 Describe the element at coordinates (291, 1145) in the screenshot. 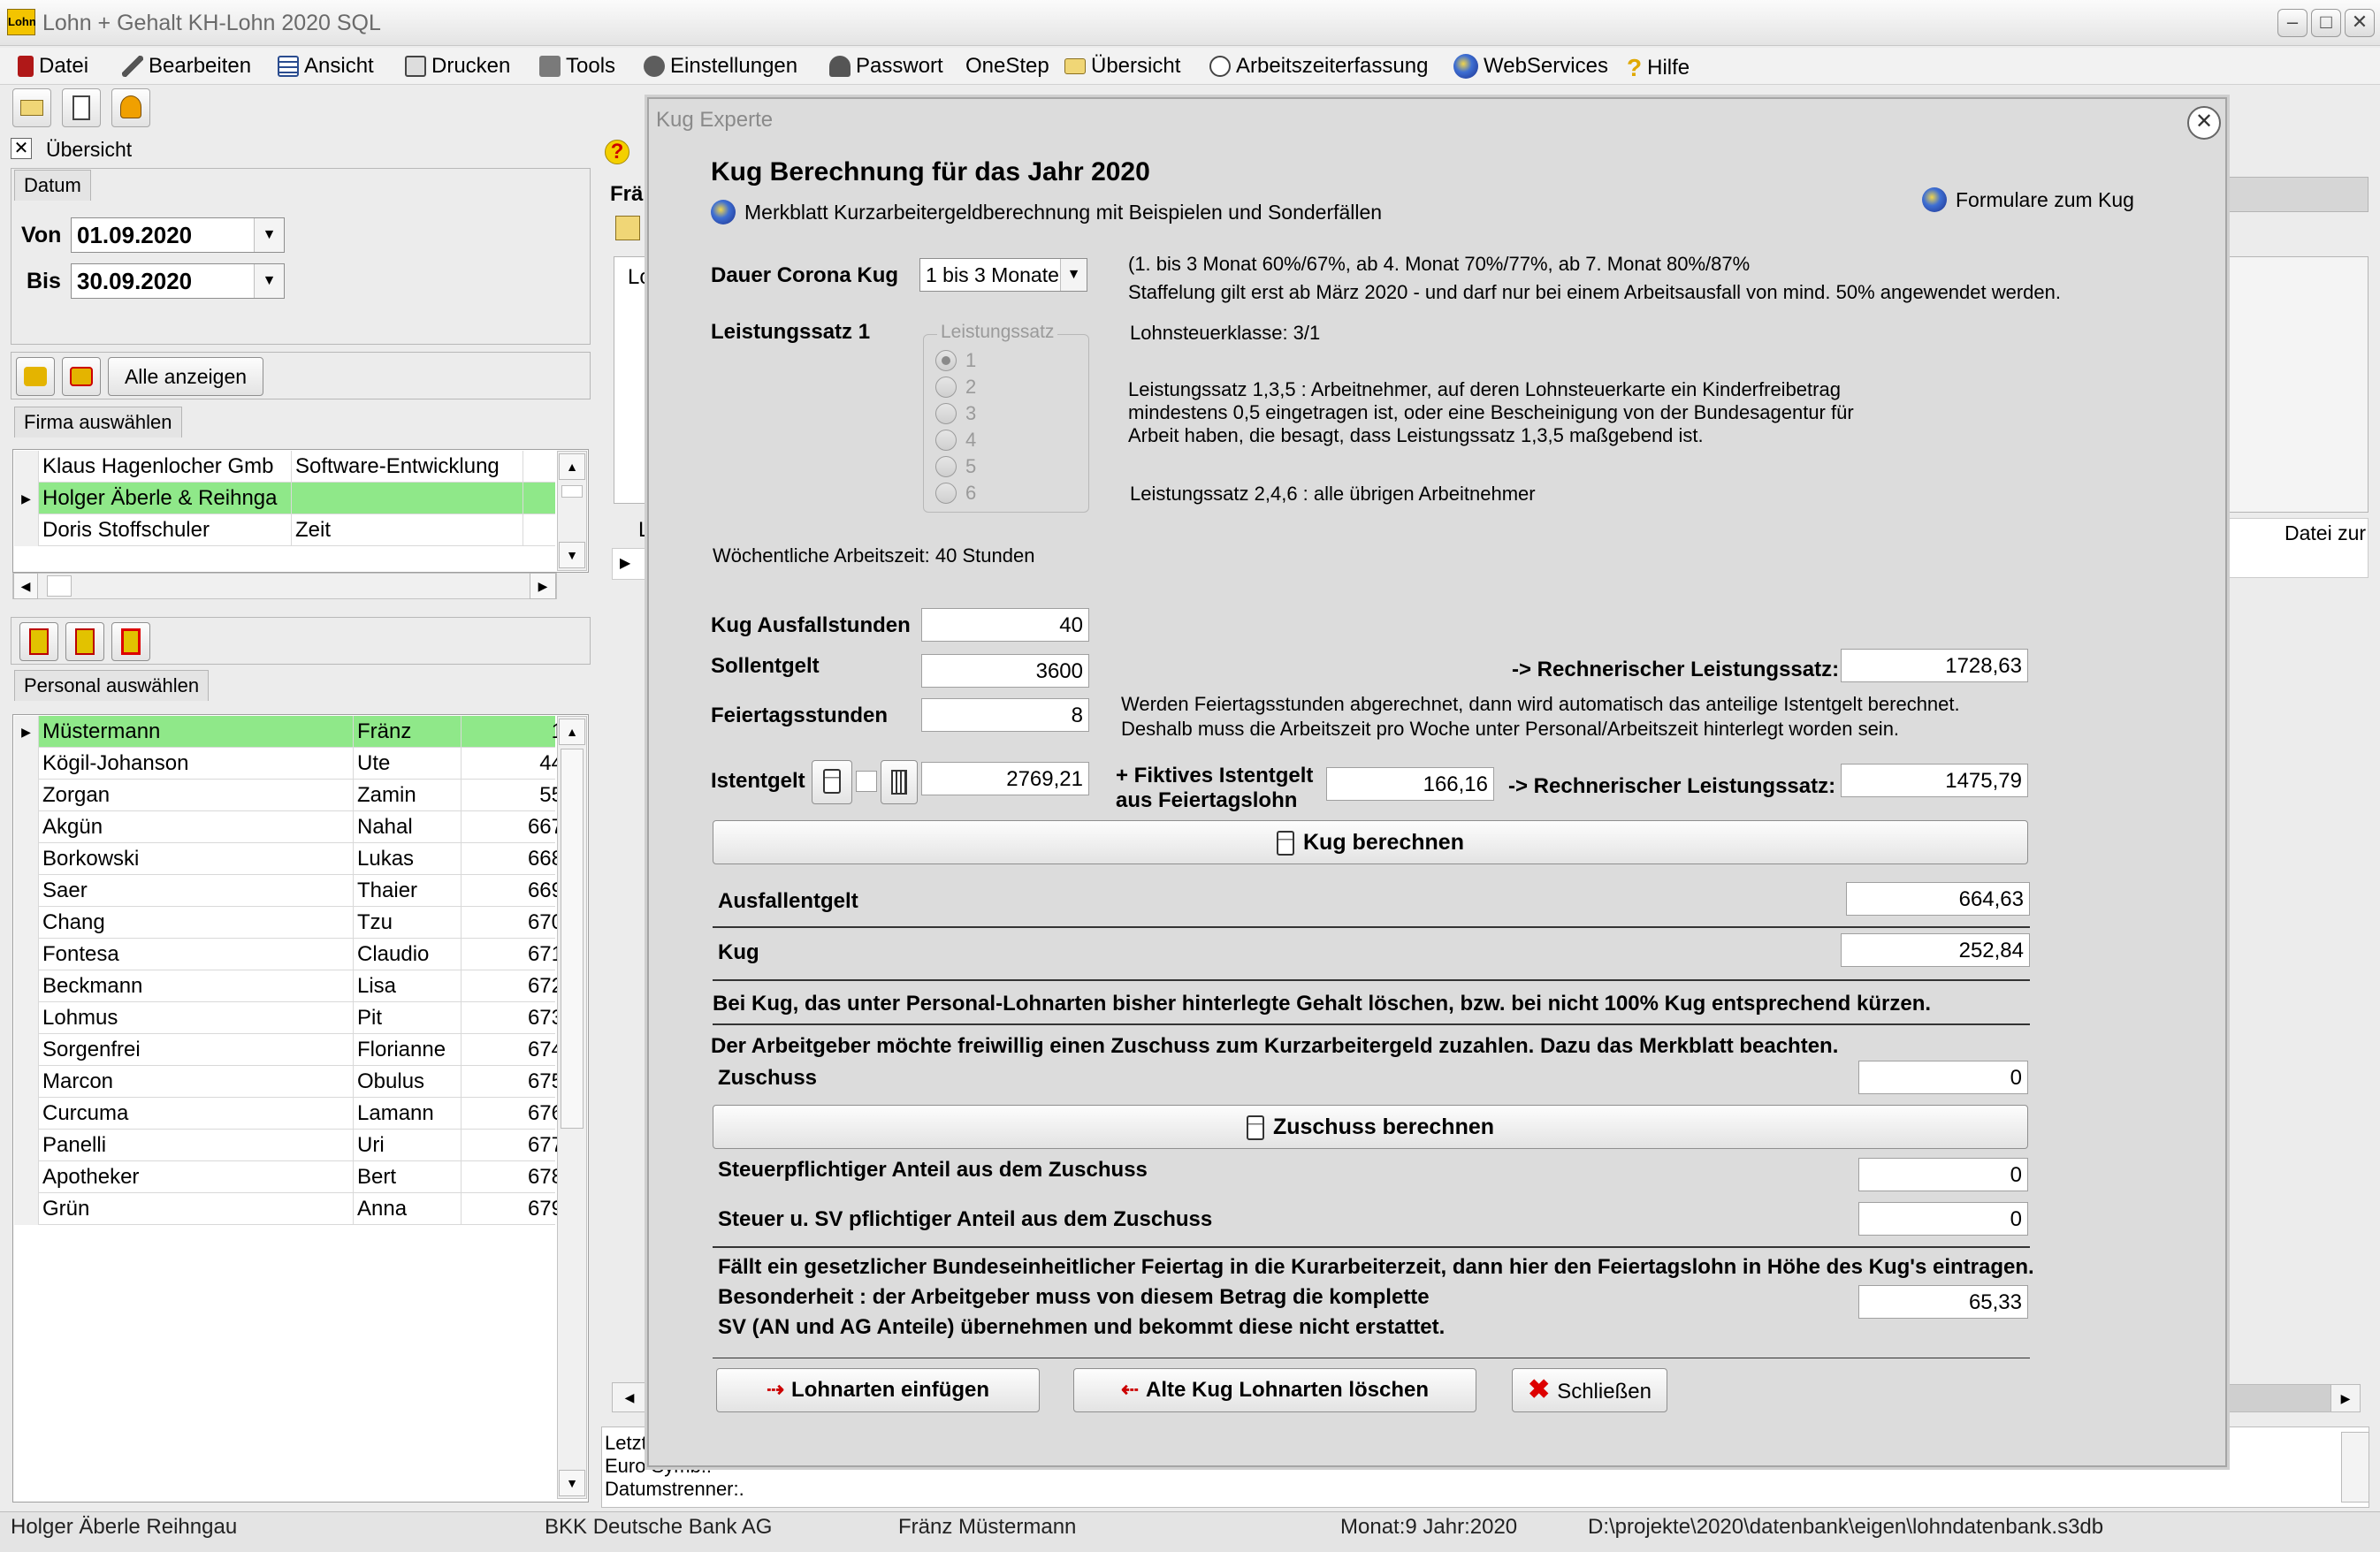

I see `employee-row: Panelli Uri 677` at that location.